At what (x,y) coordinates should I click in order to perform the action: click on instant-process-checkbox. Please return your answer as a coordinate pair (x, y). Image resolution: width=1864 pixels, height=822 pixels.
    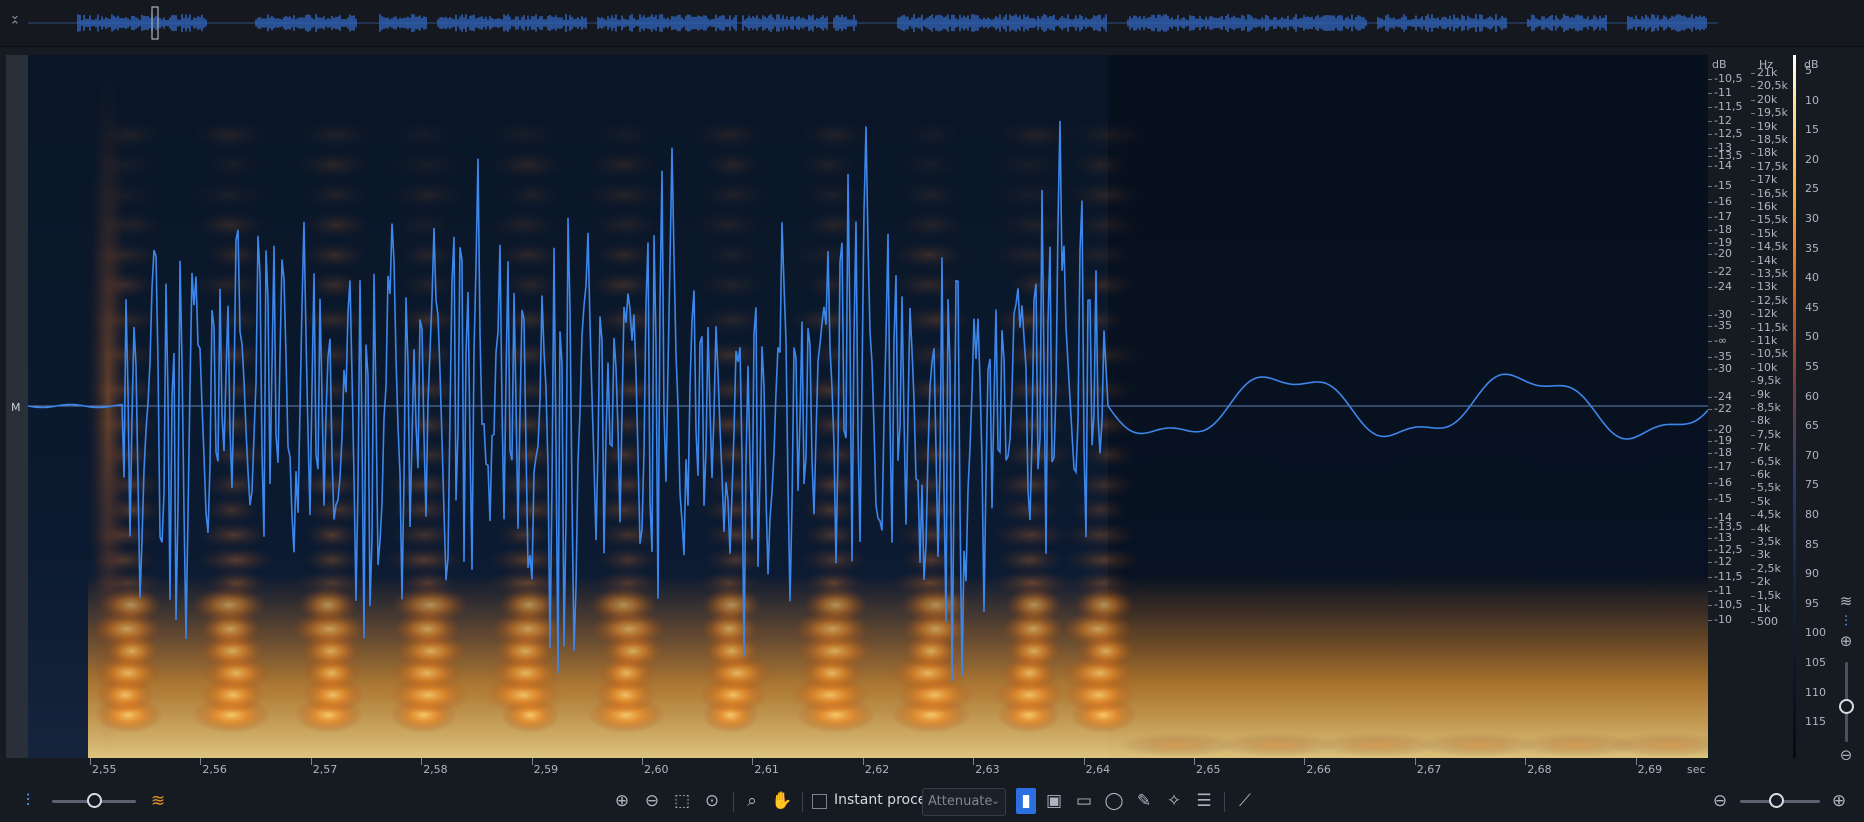
    Looking at the image, I should click on (819, 801).